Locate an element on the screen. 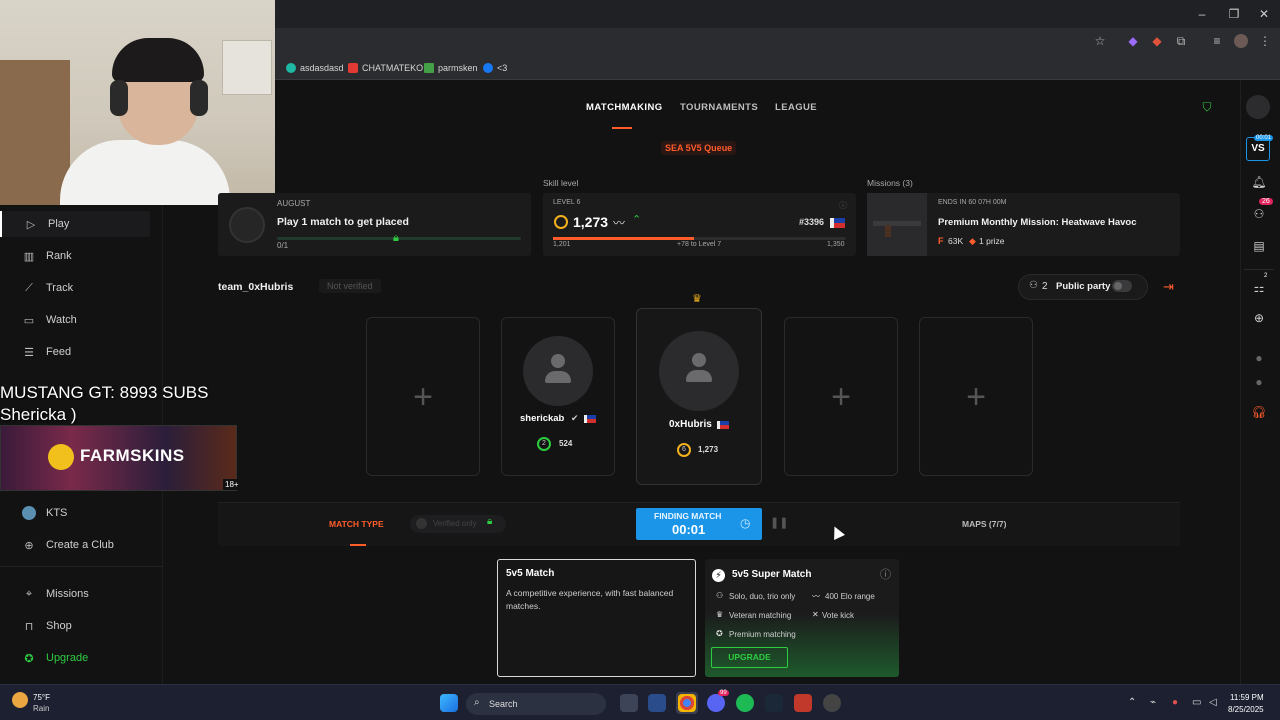  trend-icon: 〰 is located at coordinates (619, 223).